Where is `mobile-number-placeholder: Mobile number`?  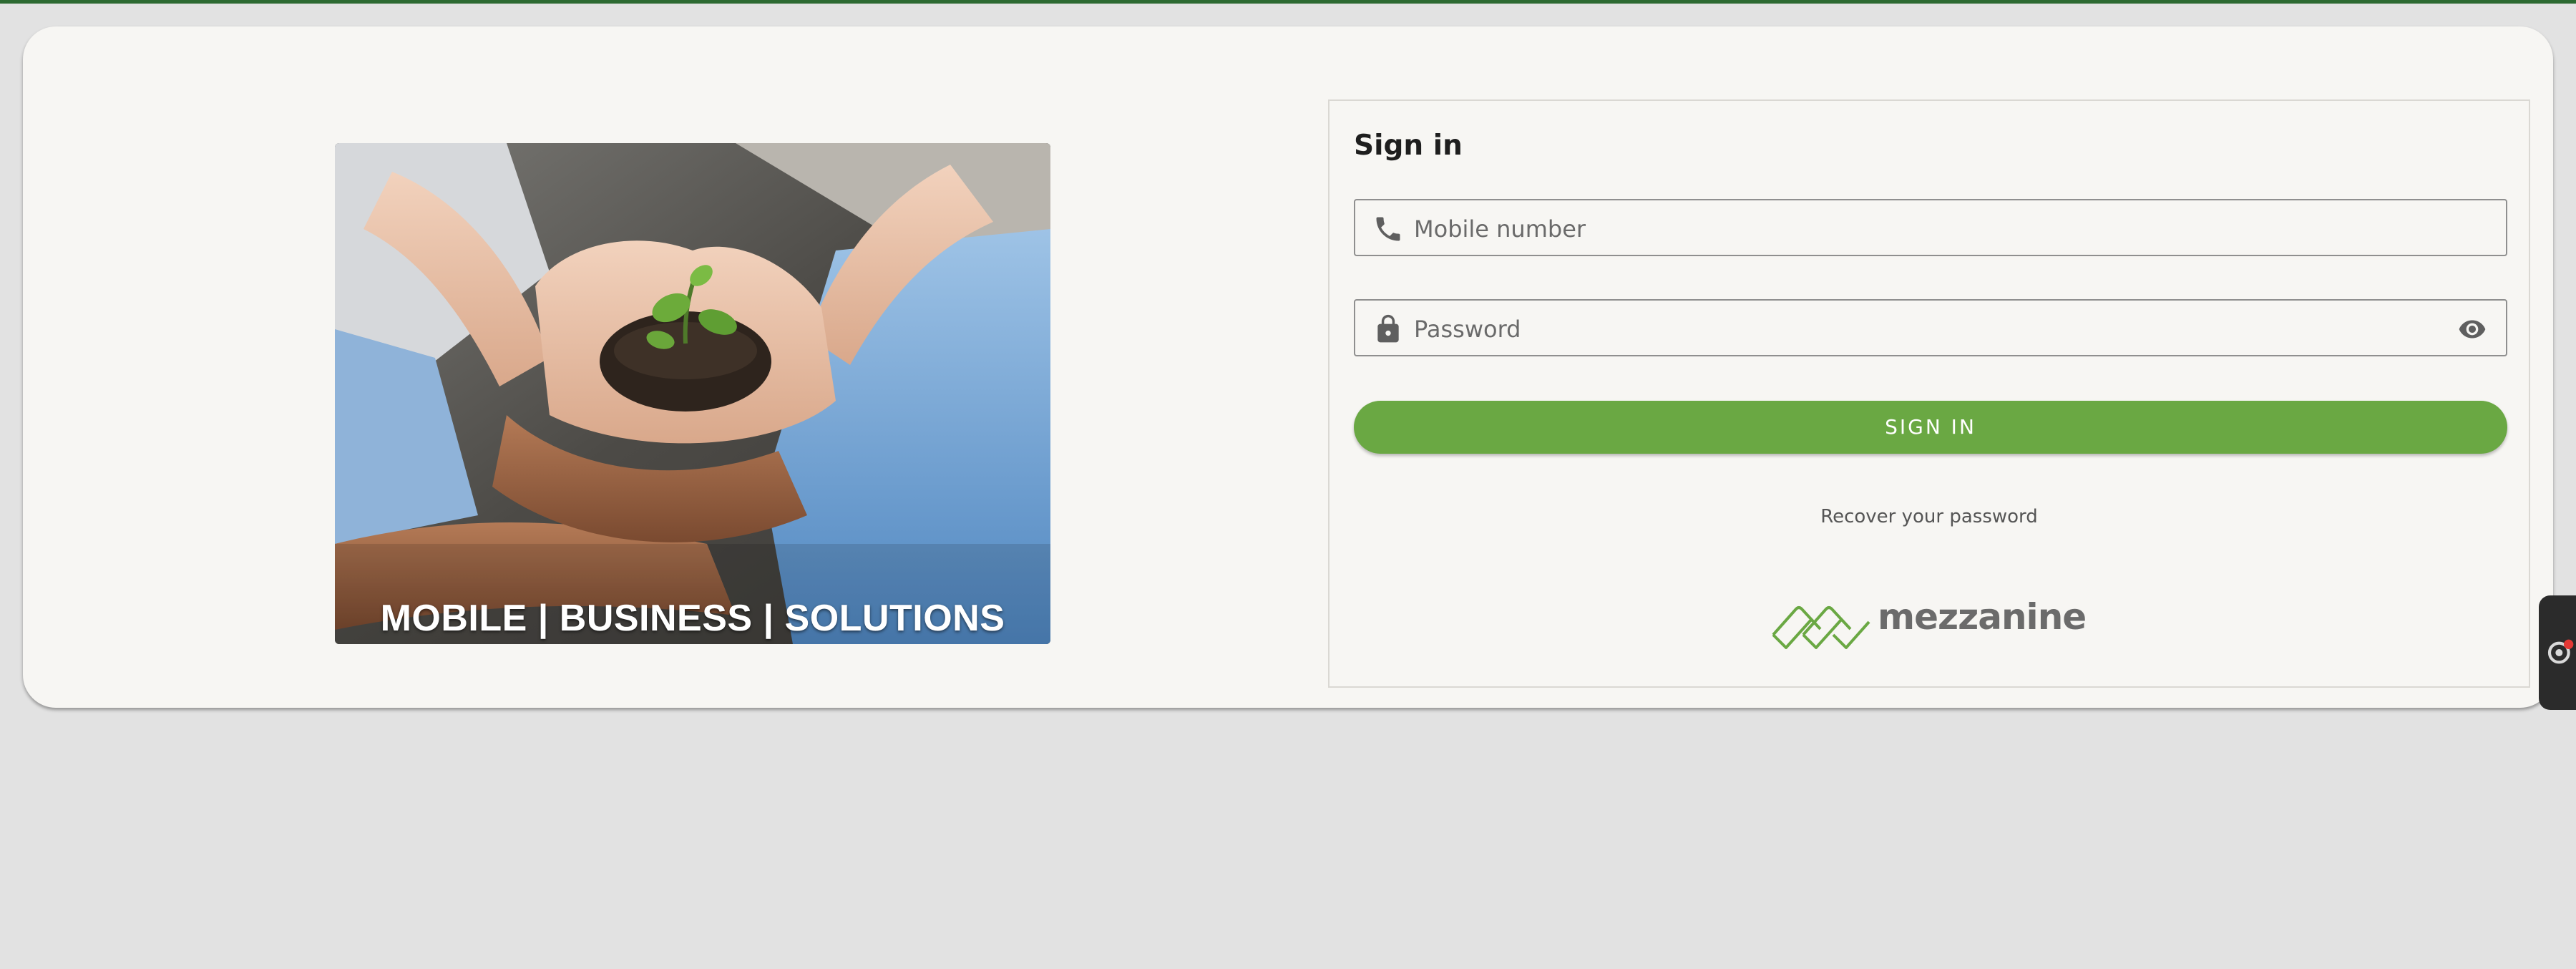 mobile-number-placeholder: Mobile number is located at coordinates (1500, 229).